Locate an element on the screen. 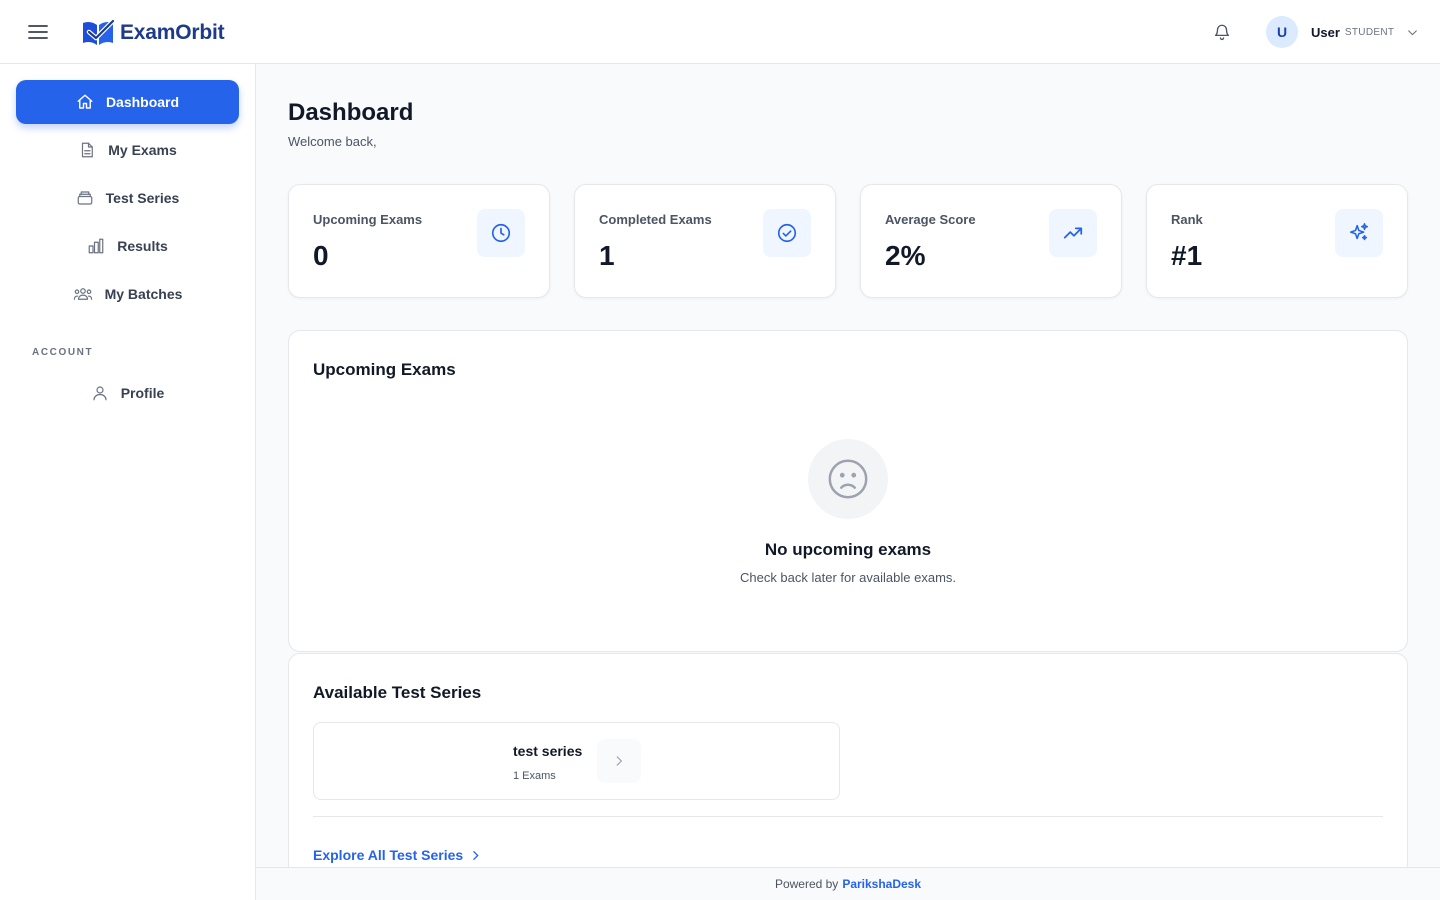 This screenshot has width=1440, height=900. sparkles-icon is located at coordinates (1359, 233).